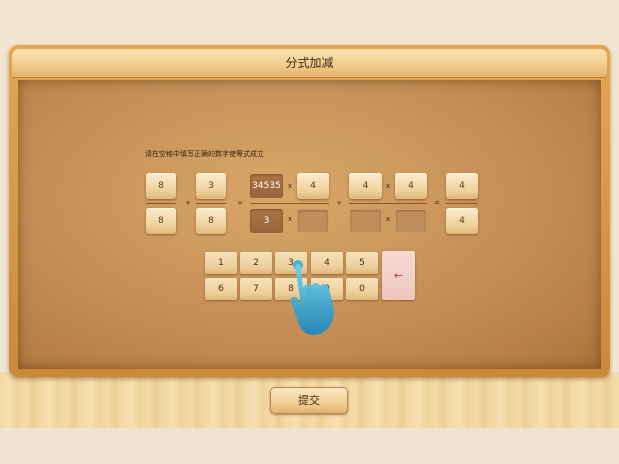 This screenshot has height=464, width=619. What do you see at coordinates (211, 186) in the screenshot?
I see `frac2-numerator: 3` at bounding box center [211, 186].